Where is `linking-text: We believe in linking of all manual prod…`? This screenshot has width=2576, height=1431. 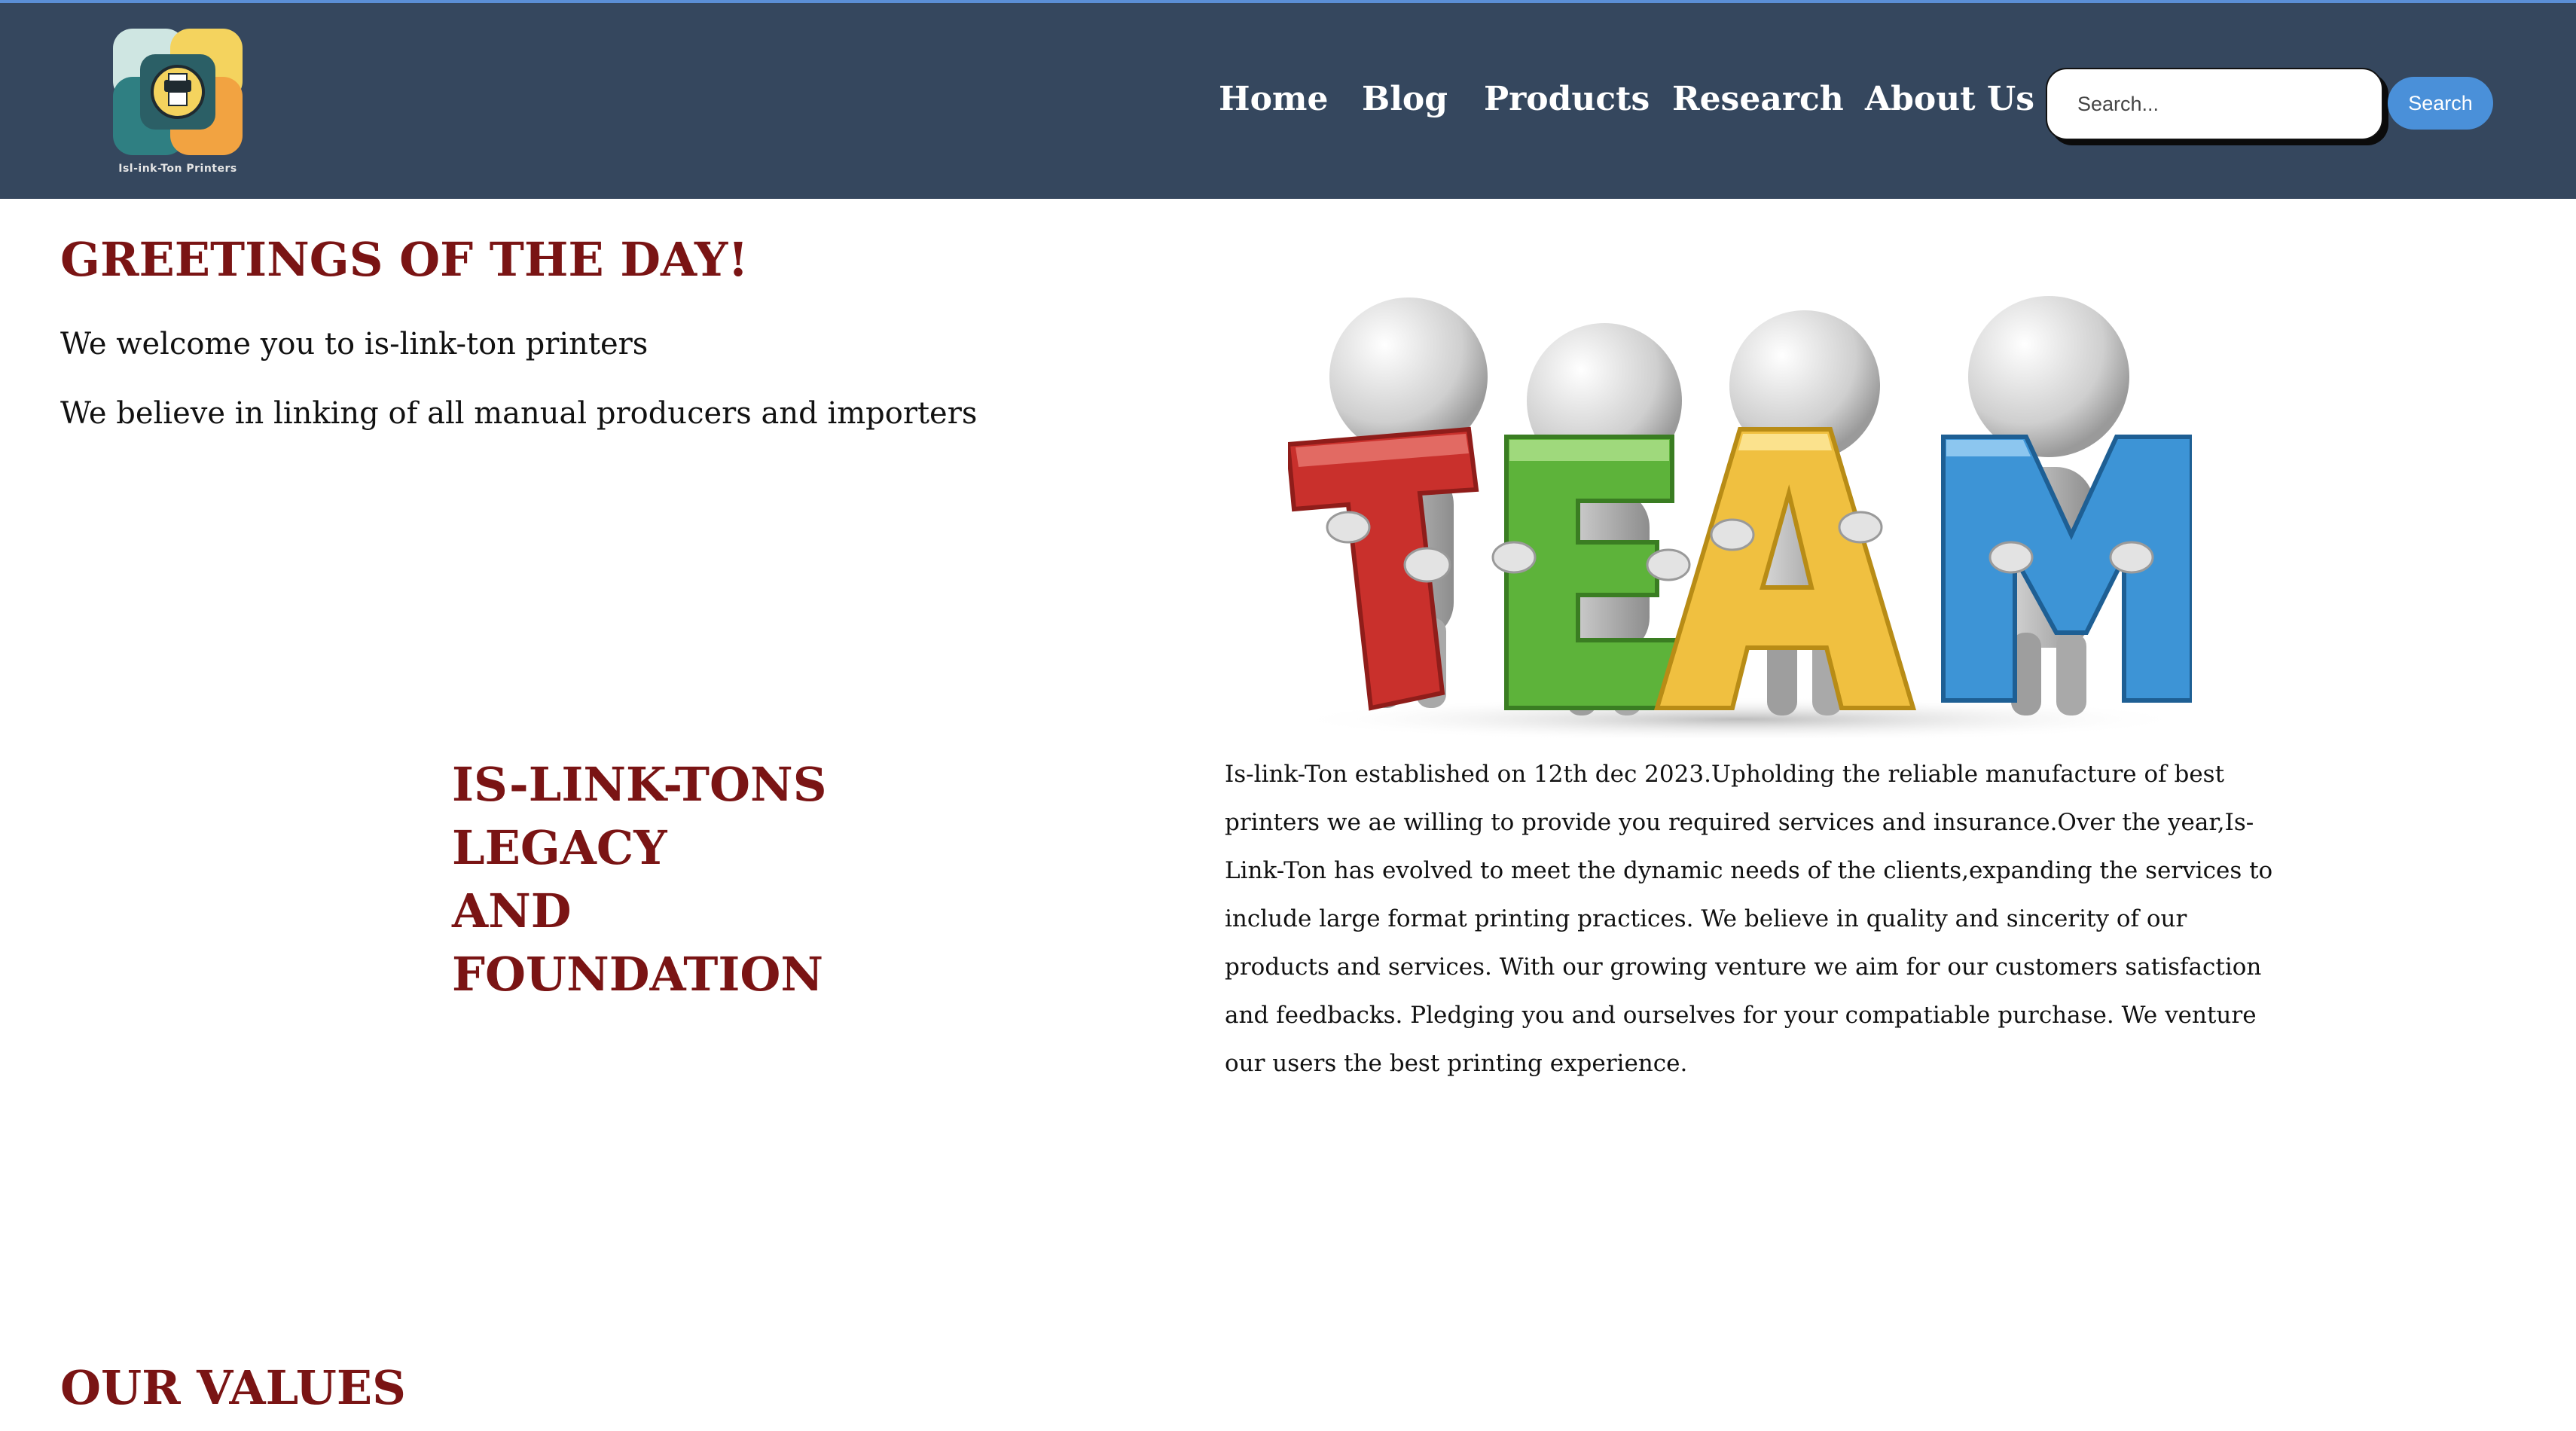 linking-text: We believe in linking of all manual prod… is located at coordinates (519, 413).